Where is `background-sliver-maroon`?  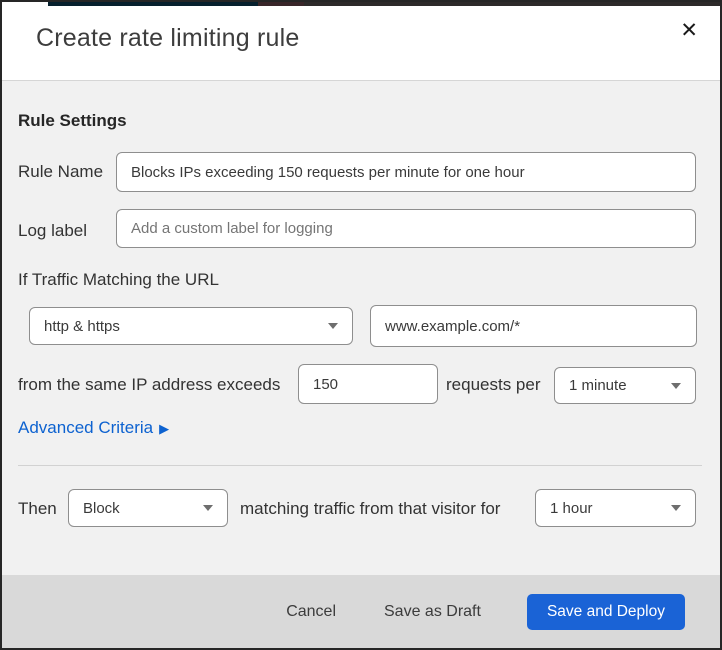
background-sliver-maroon is located at coordinates (281, 4).